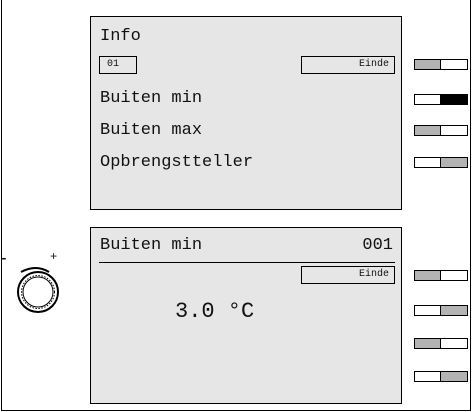 This screenshot has width=473, height=412. Describe the element at coordinates (215, 311) in the screenshot. I see `temperature-value: 3.0 °C` at that location.